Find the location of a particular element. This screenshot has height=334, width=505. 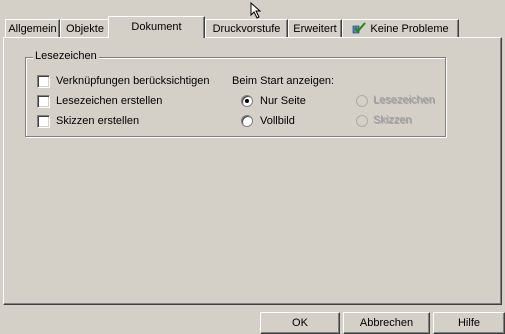

tab-objekte: Objekte is located at coordinates (85, 28).